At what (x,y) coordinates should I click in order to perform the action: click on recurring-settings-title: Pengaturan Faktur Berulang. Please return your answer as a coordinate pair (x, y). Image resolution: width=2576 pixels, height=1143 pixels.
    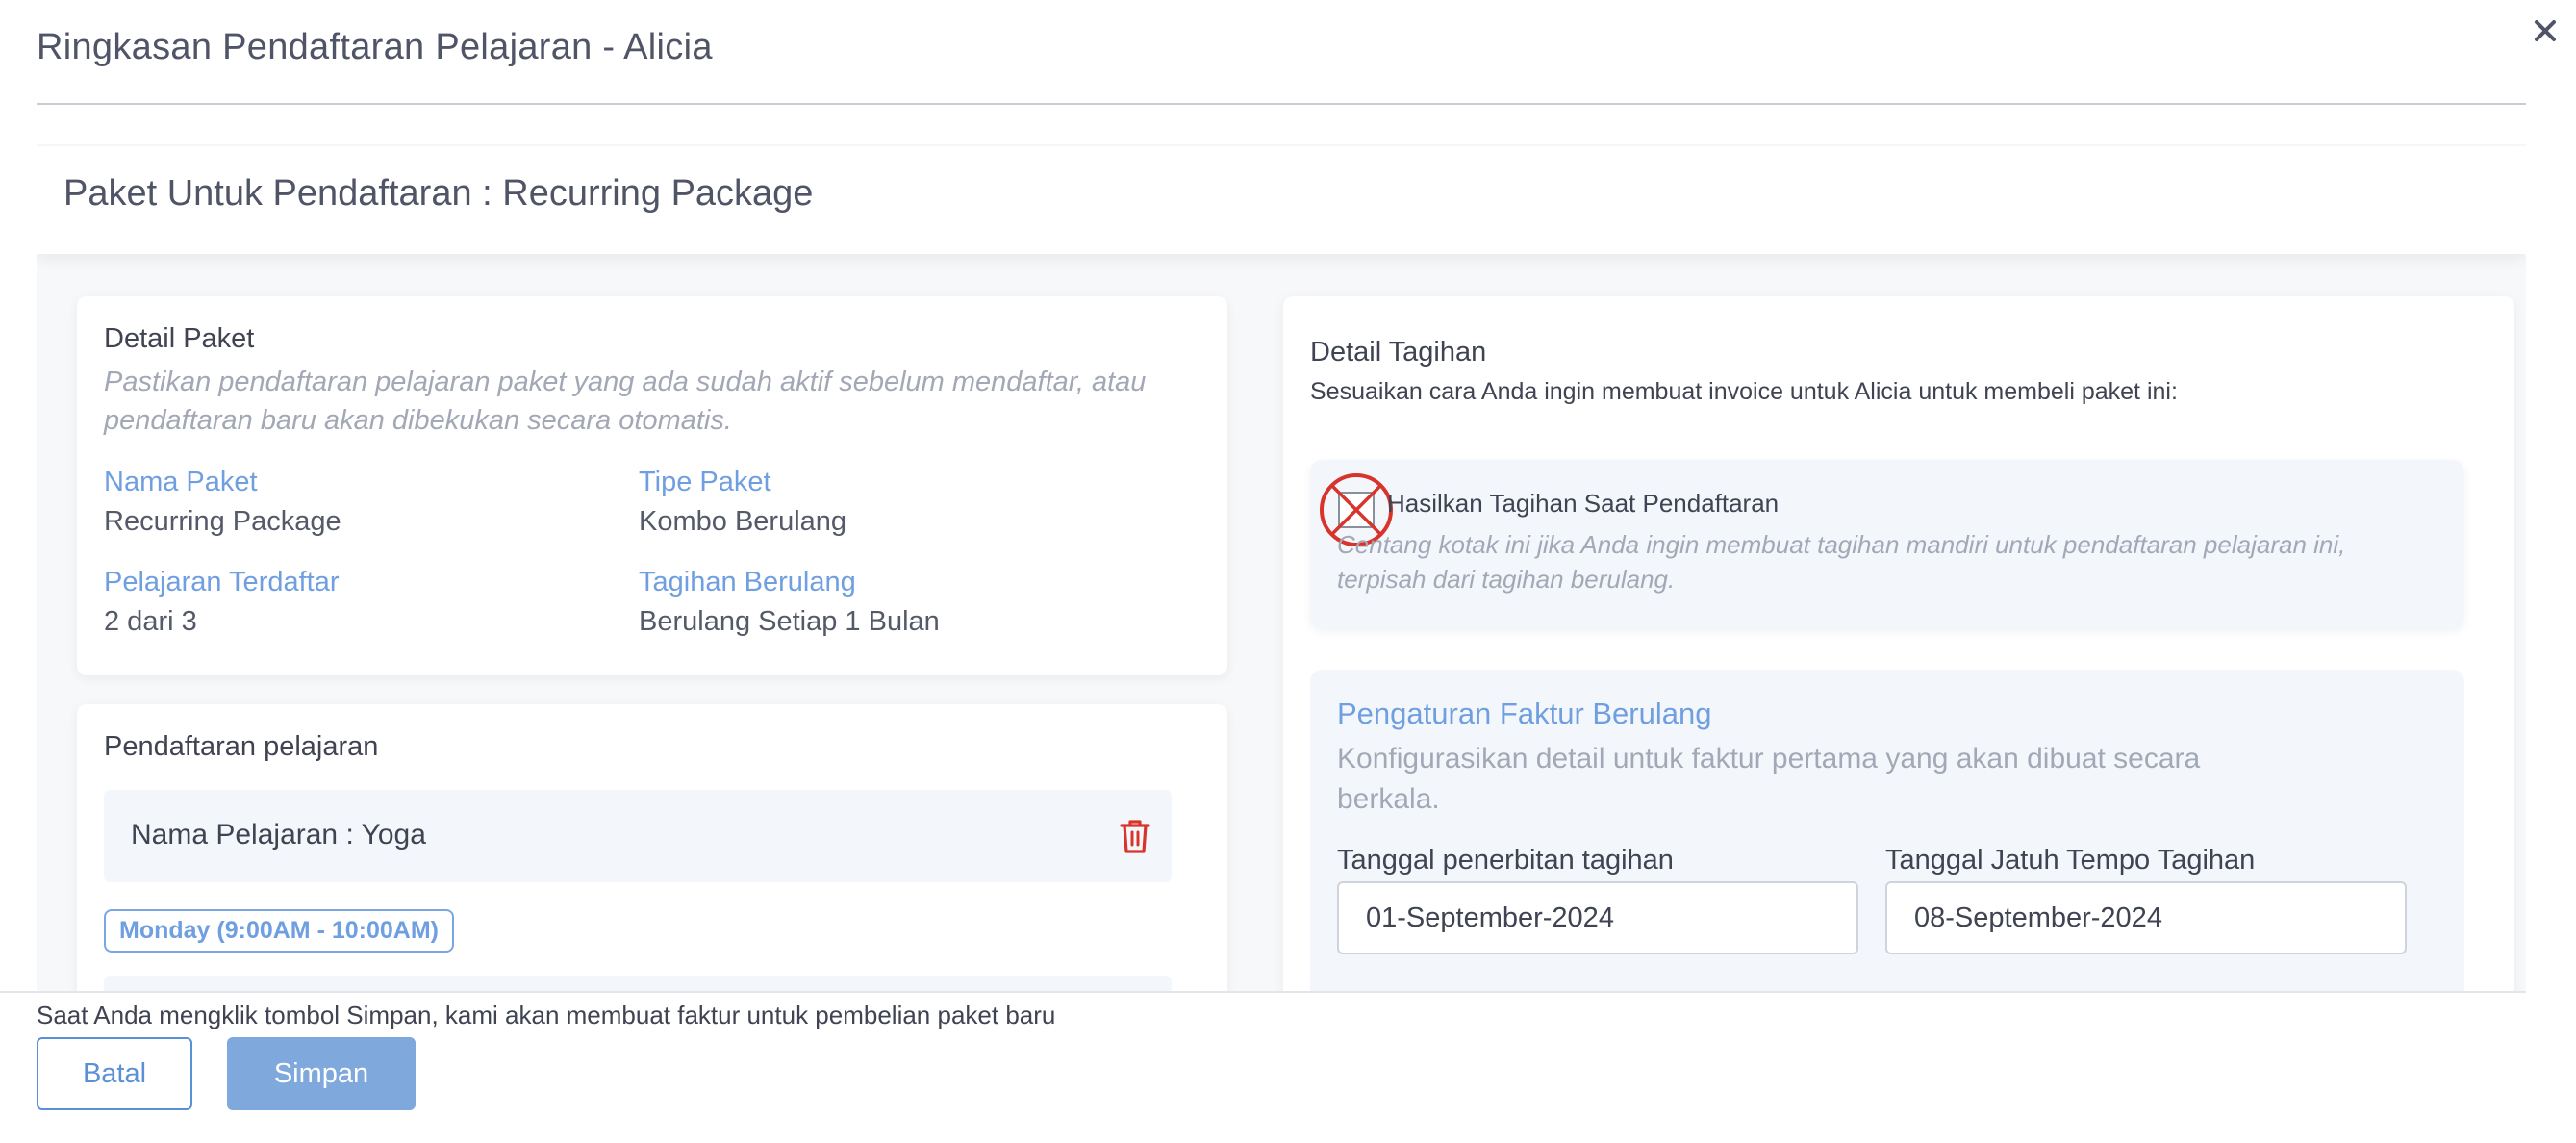
    Looking at the image, I should click on (1525, 713).